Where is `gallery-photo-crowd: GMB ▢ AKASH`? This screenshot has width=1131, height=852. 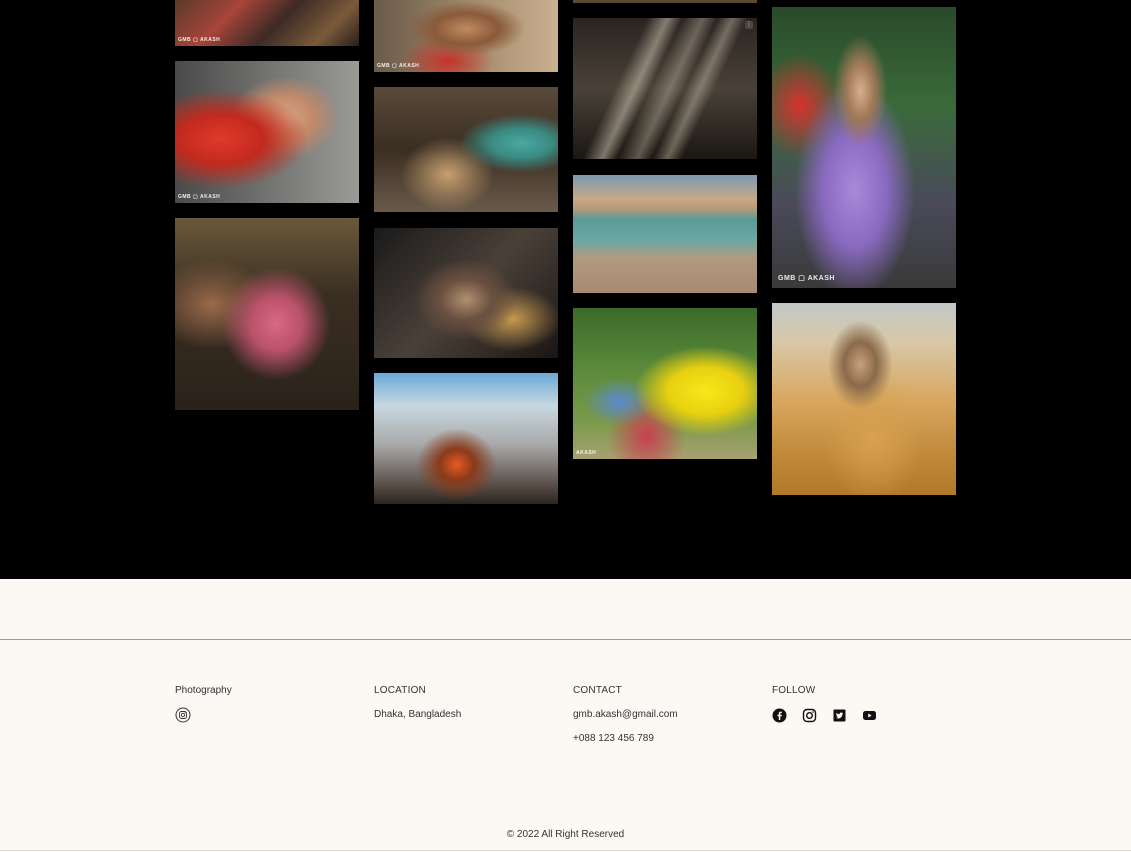 gallery-photo-crowd: GMB ▢ AKASH is located at coordinates (267, 23).